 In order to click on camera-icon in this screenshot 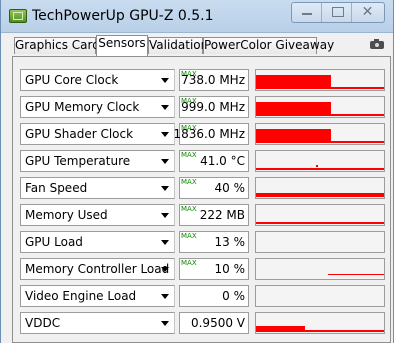, I will do `click(377, 44)`.